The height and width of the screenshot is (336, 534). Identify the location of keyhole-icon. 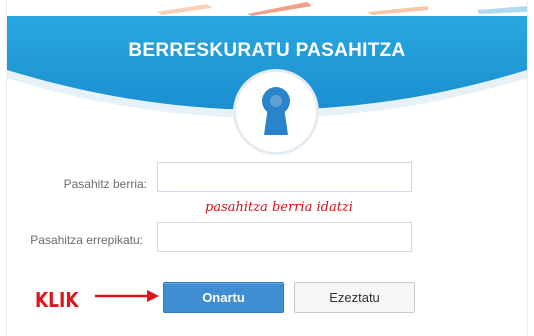
(276, 111).